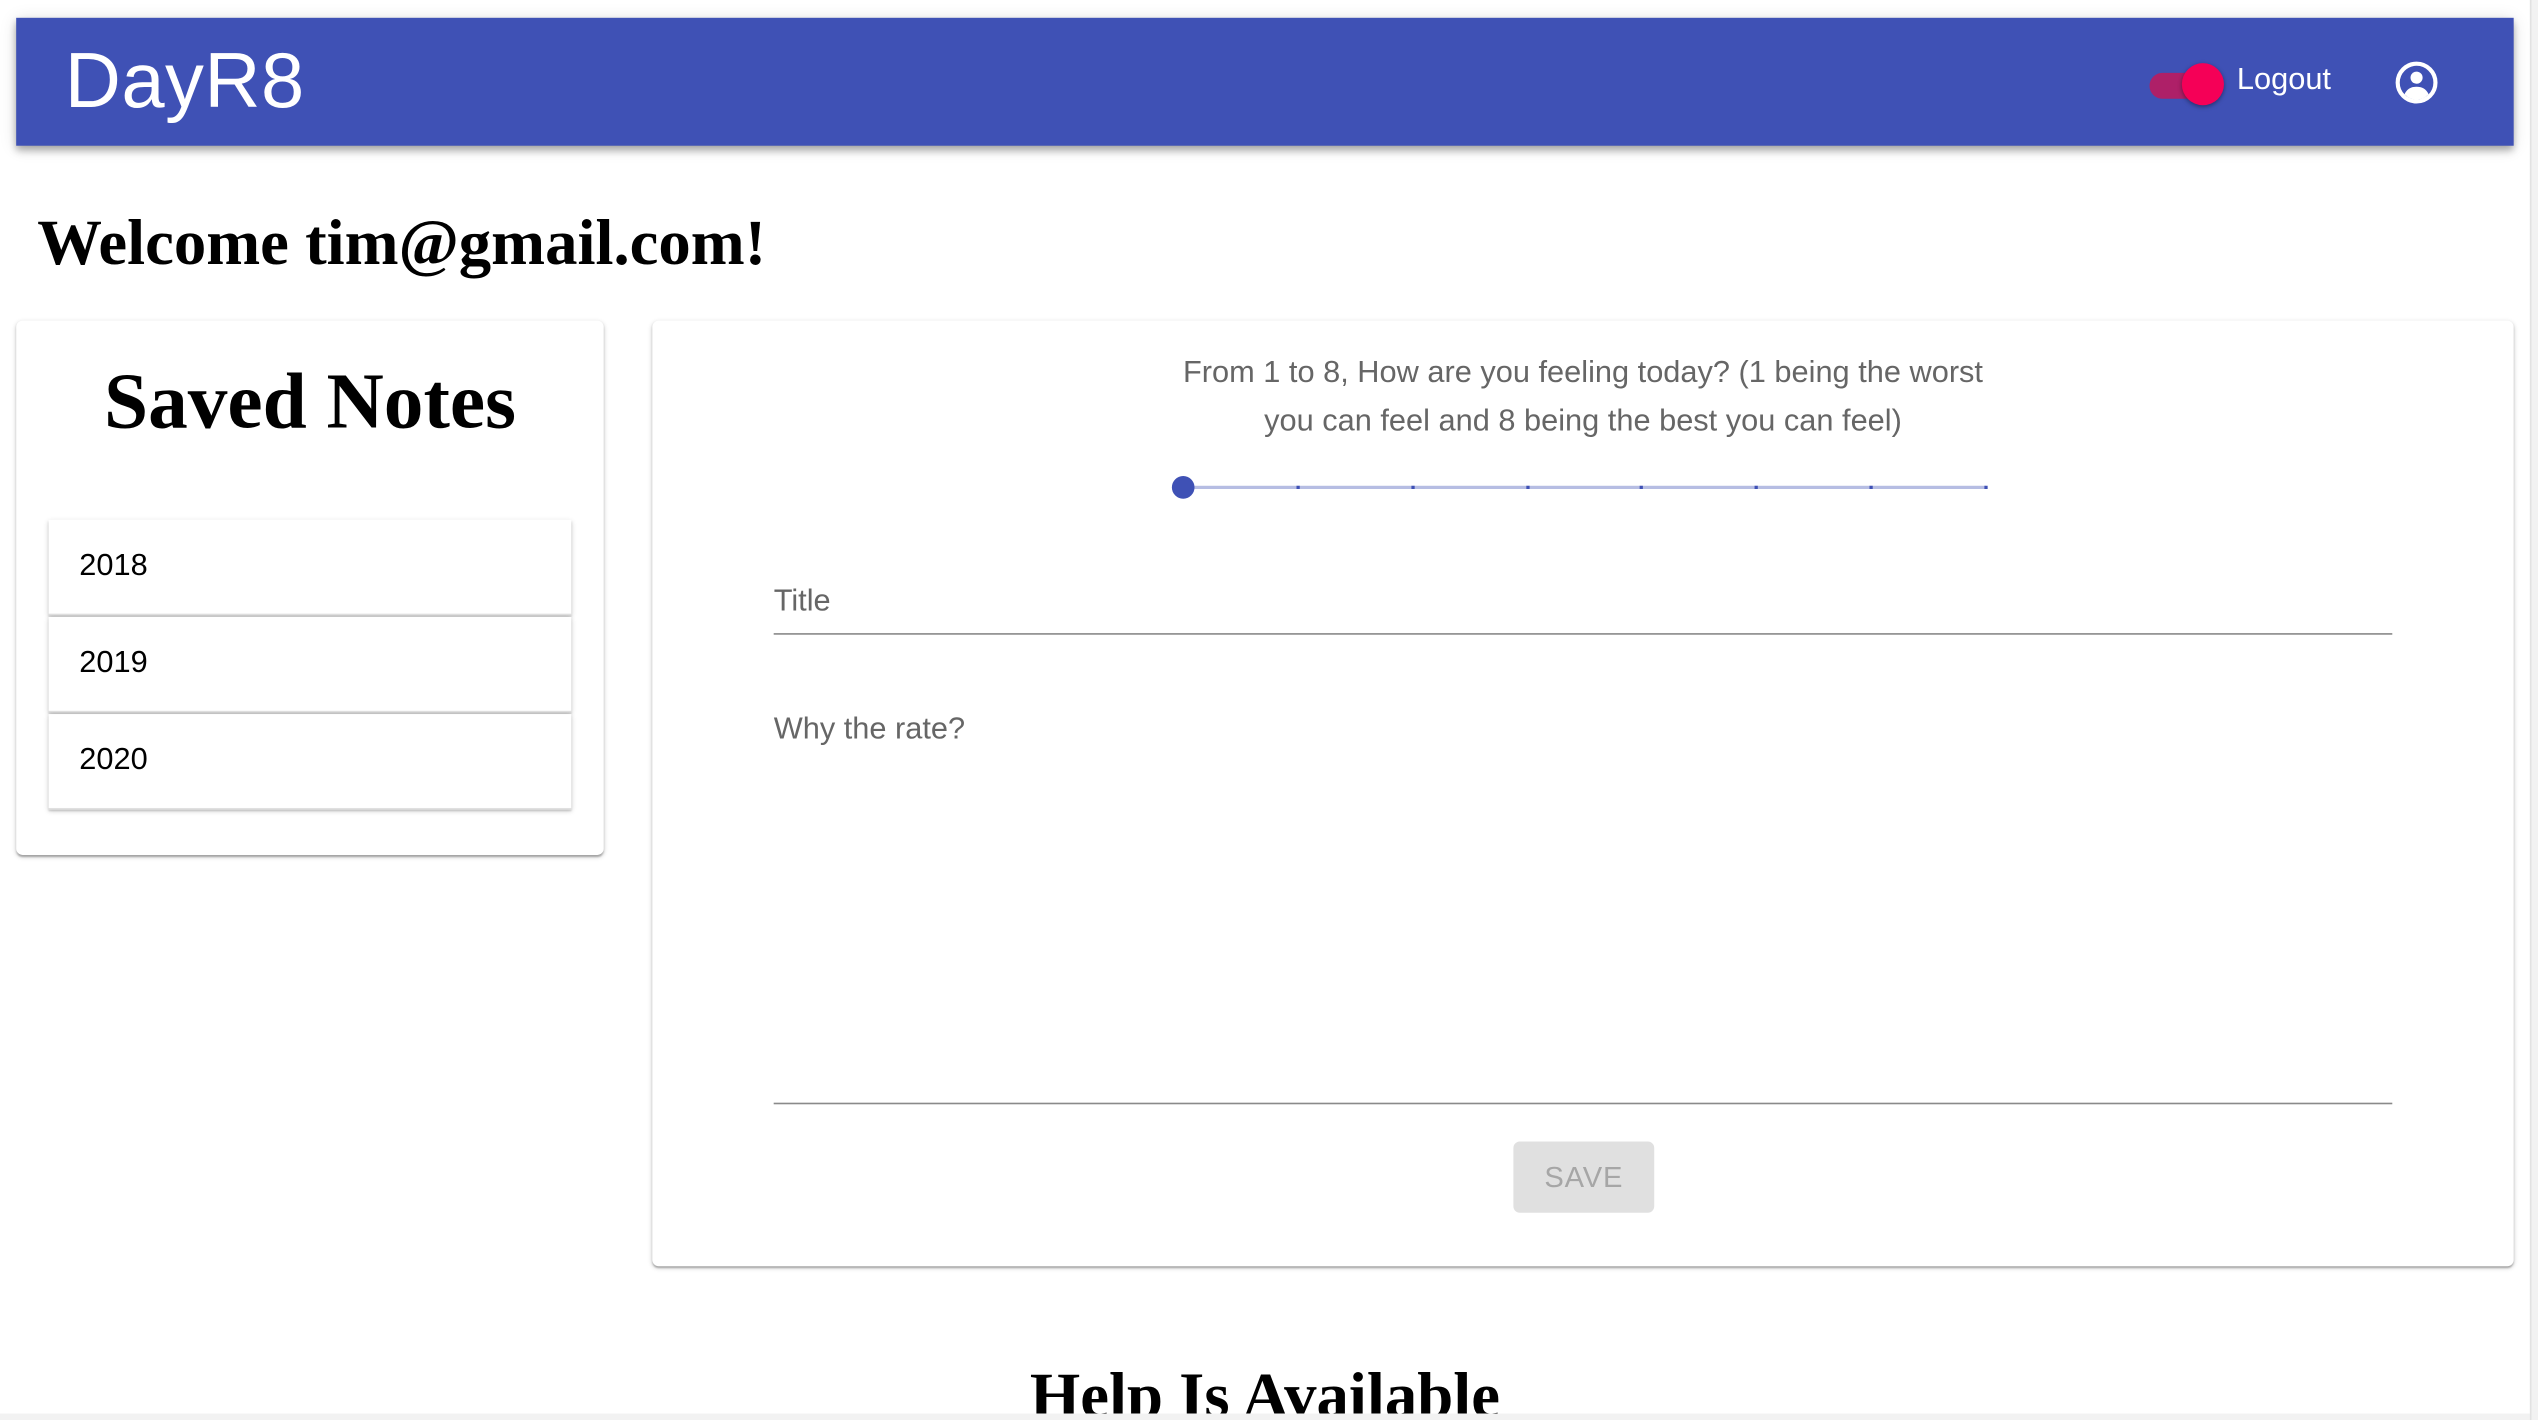  What do you see at coordinates (1584, 1177) in the screenshot?
I see `save-button: SAVE` at bounding box center [1584, 1177].